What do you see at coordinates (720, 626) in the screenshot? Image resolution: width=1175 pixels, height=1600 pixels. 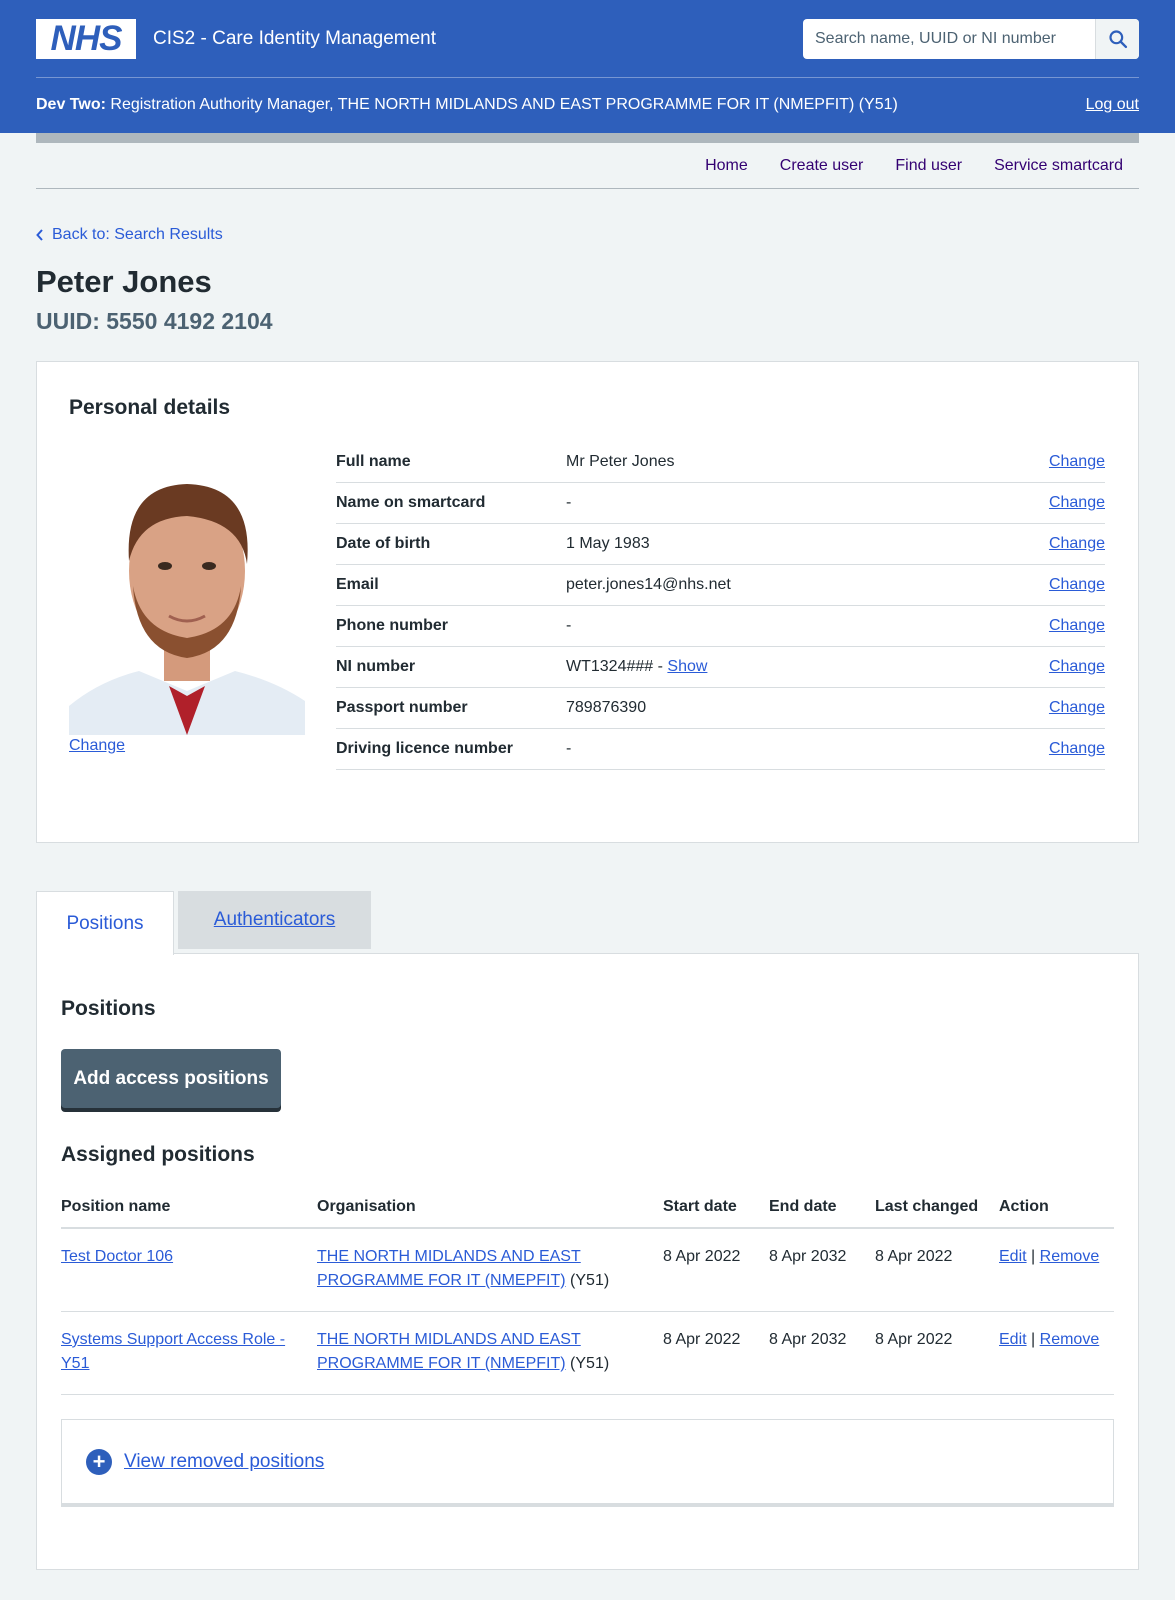 I see `detail-row-phone-number: Phone number - Change` at bounding box center [720, 626].